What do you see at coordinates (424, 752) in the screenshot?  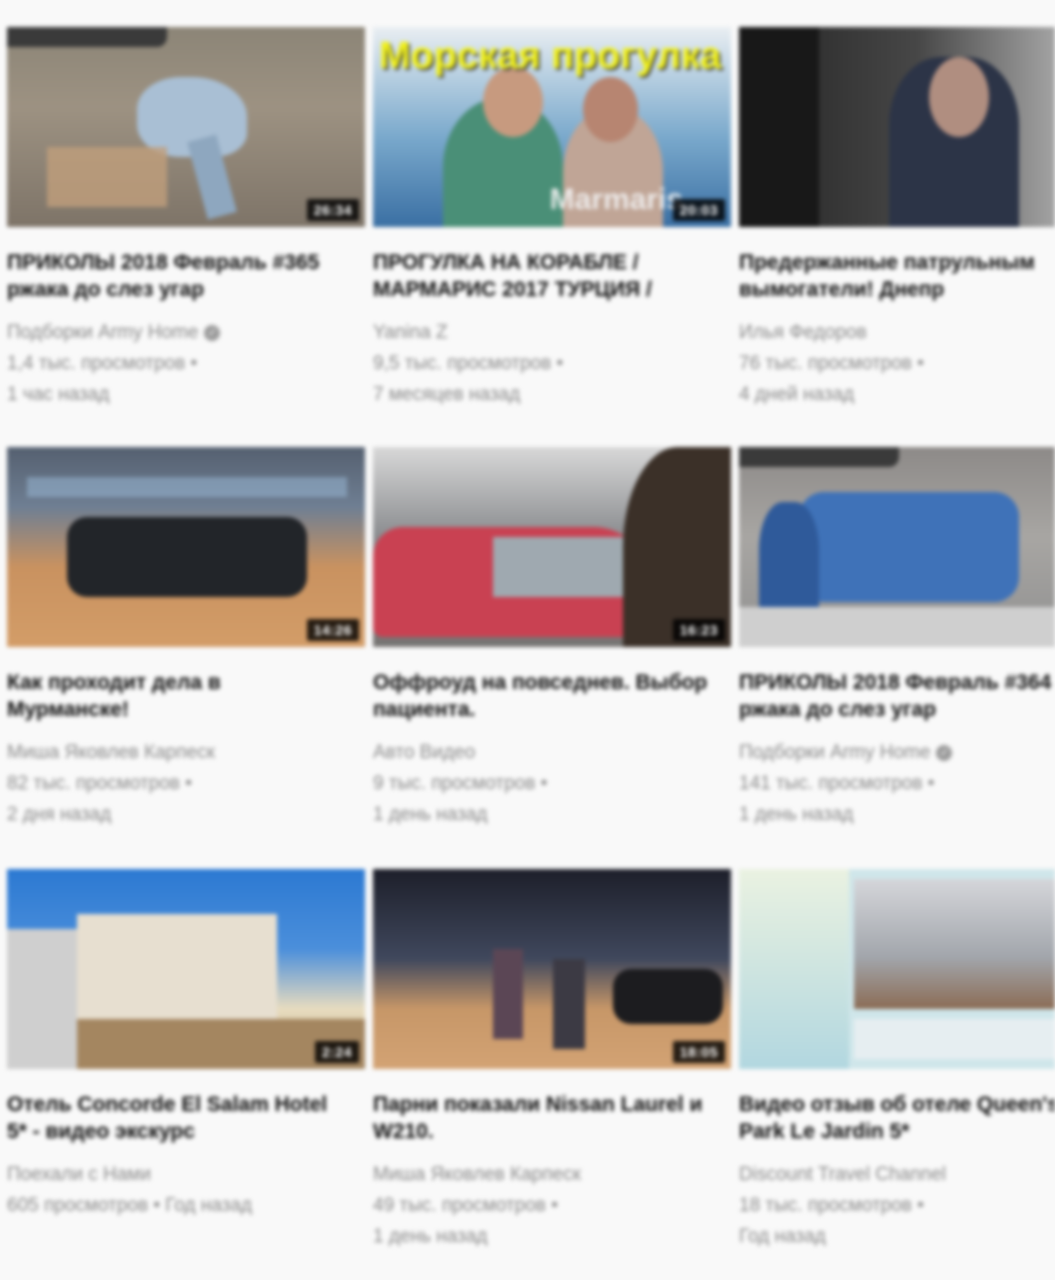 I see `channel-name: Авто Видео` at bounding box center [424, 752].